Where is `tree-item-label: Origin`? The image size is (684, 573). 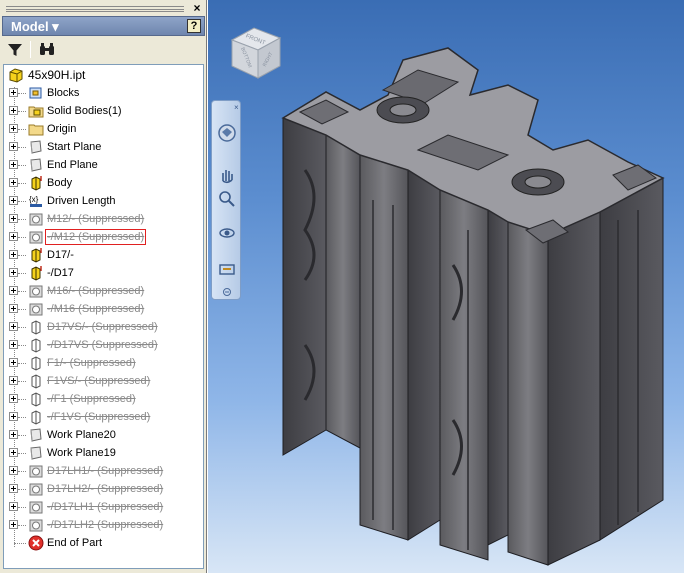
tree-item-label: Origin is located at coordinates (62, 129).